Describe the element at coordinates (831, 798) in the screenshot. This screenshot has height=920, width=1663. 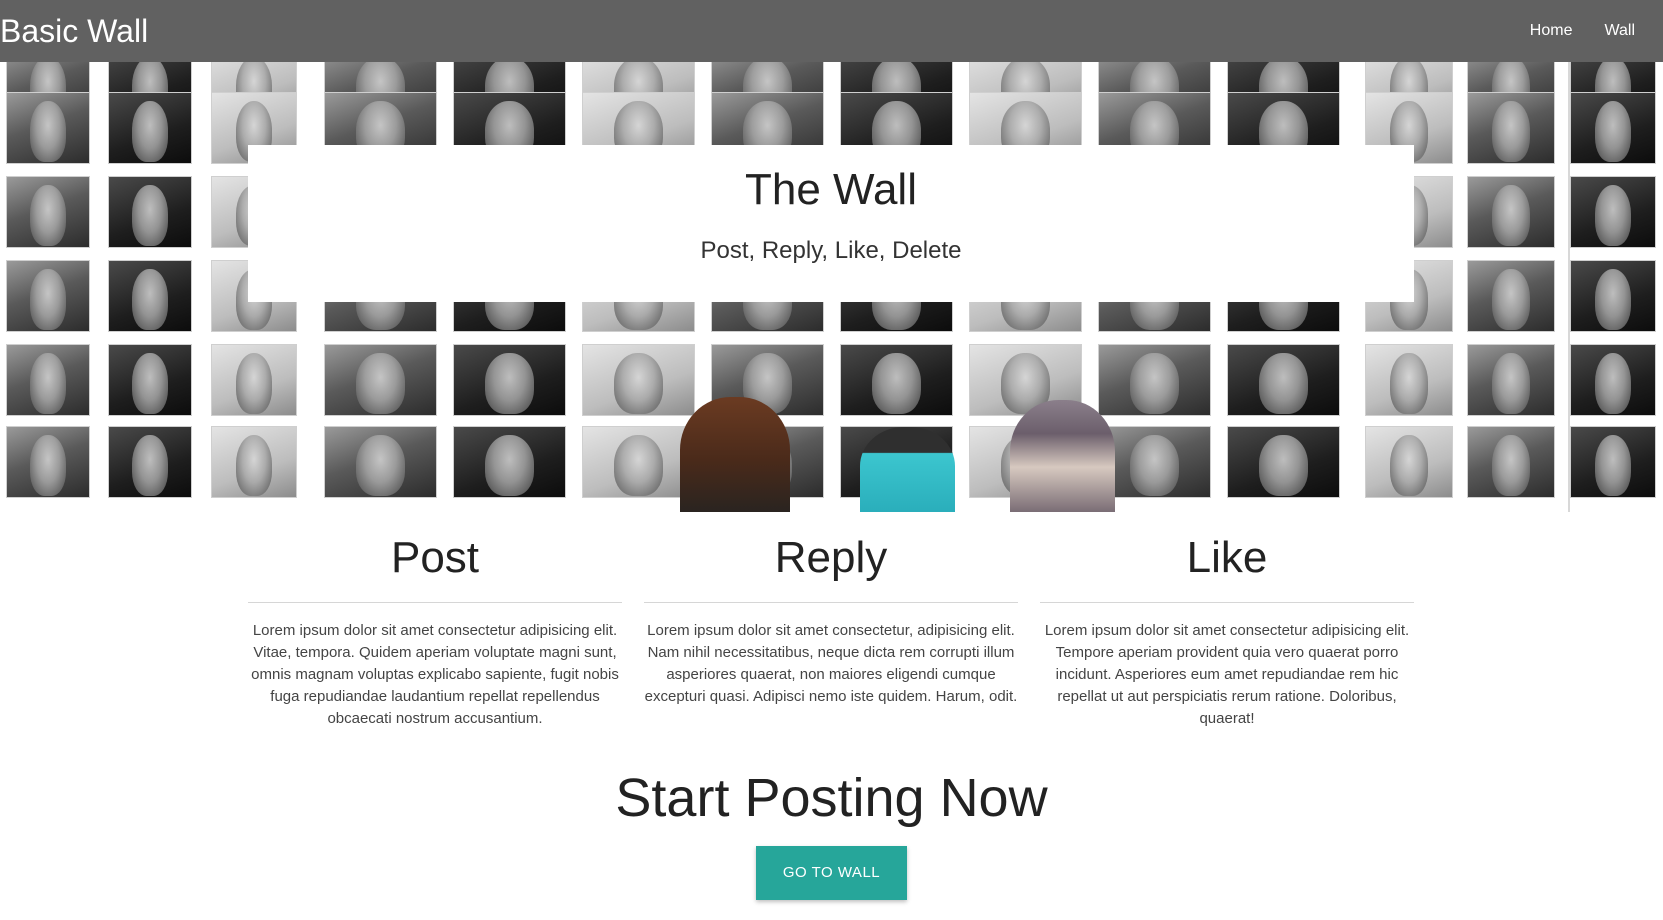
I see `cta-title: Start Posting Now` at that location.